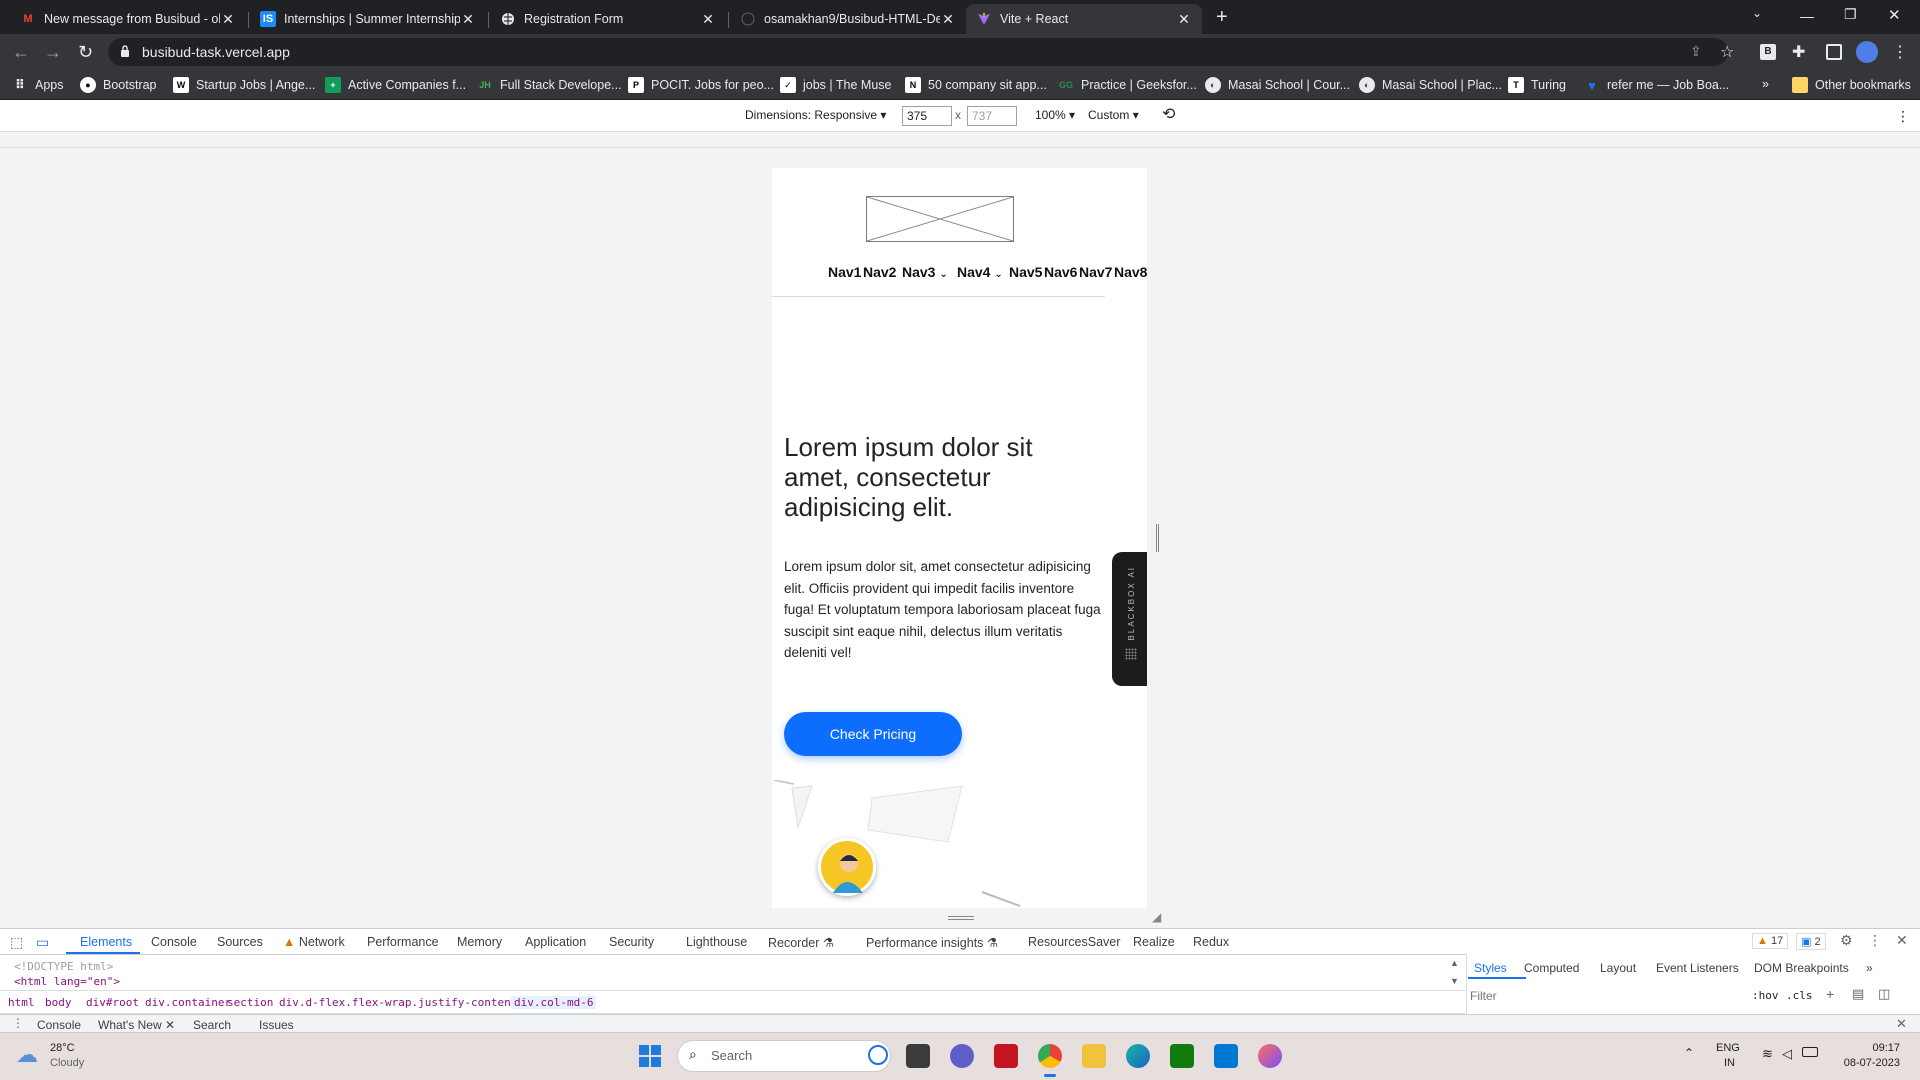 The height and width of the screenshot is (1080, 1920). Describe the element at coordinates (1869, 968) in the screenshot. I see `more-tabs-icon: »` at that location.